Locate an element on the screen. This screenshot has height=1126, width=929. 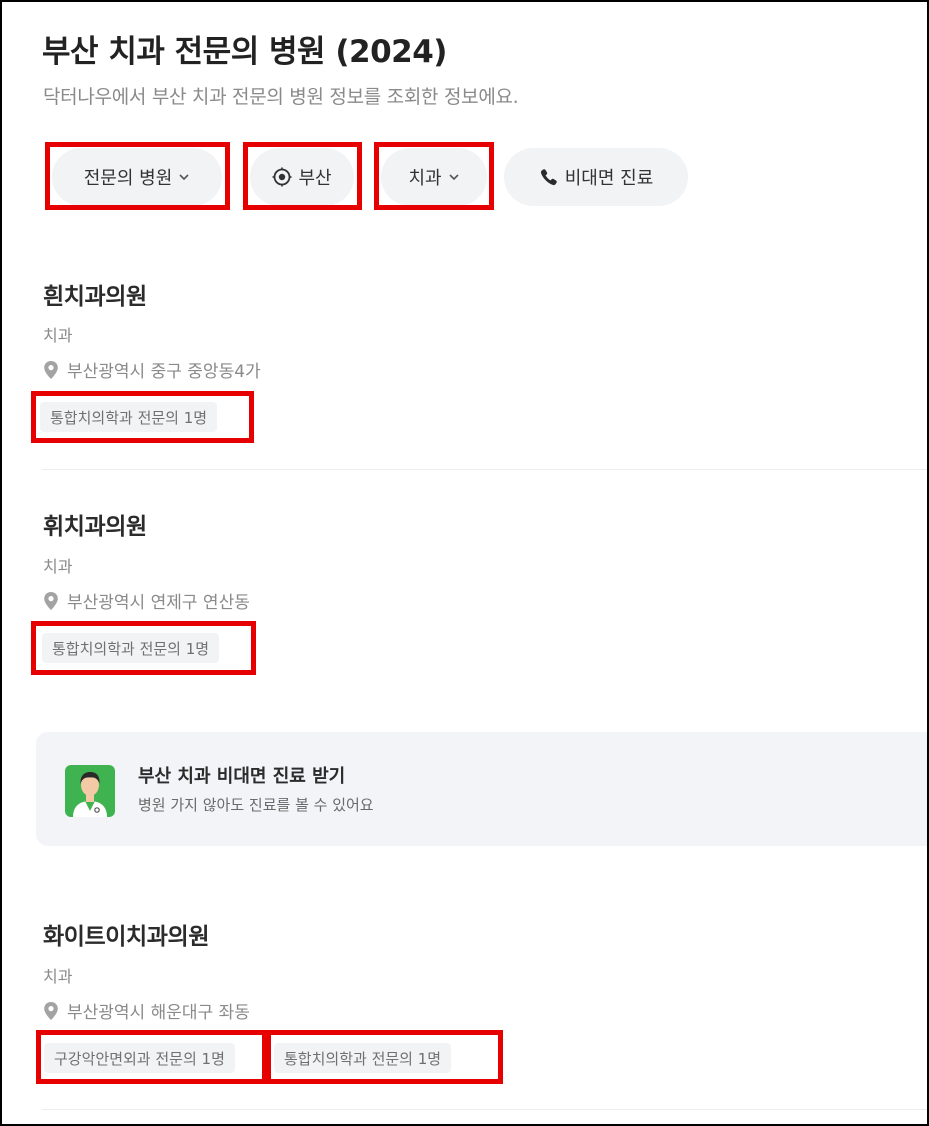
filter-location-label: 부산 is located at coordinates (315, 178).